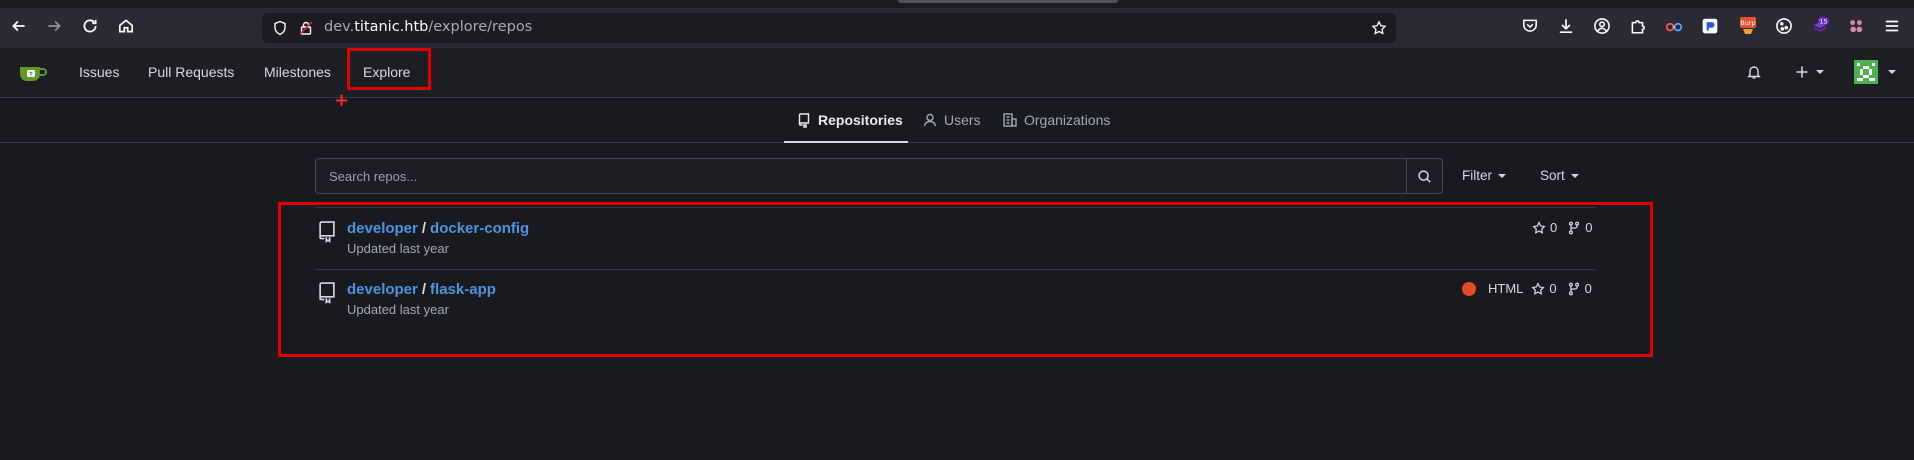  I want to click on pocket-icon, so click(1530, 25).